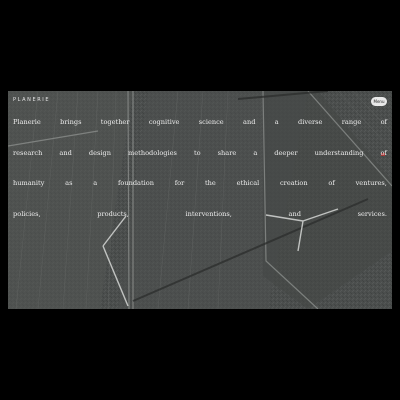  Describe the element at coordinates (27, 122) in the screenshot. I see `word: Planerie` at that location.